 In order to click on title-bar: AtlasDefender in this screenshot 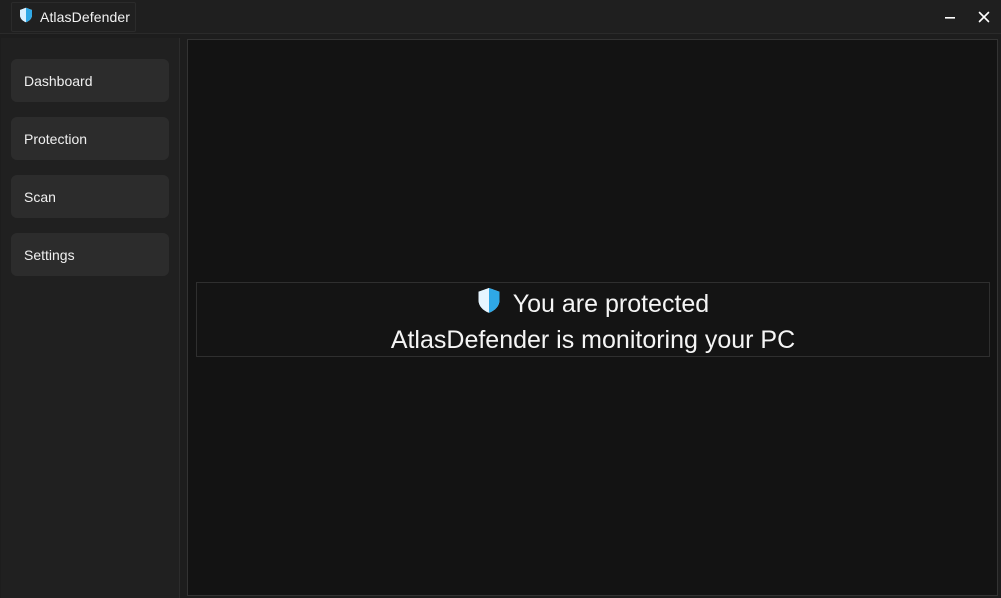, I will do `click(500, 17)`.